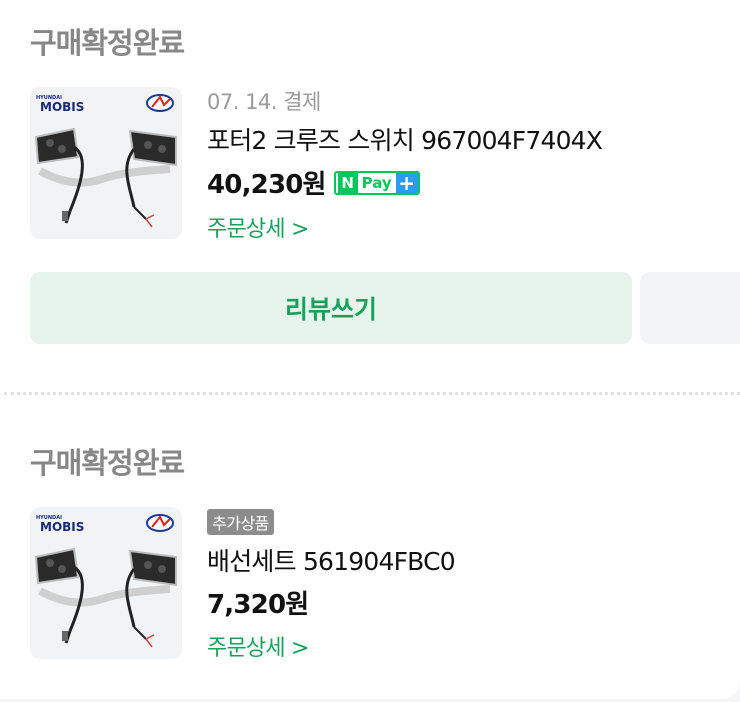  Describe the element at coordinates (406, 182) in the screenshot. I see `plus-icon: +` at that location.